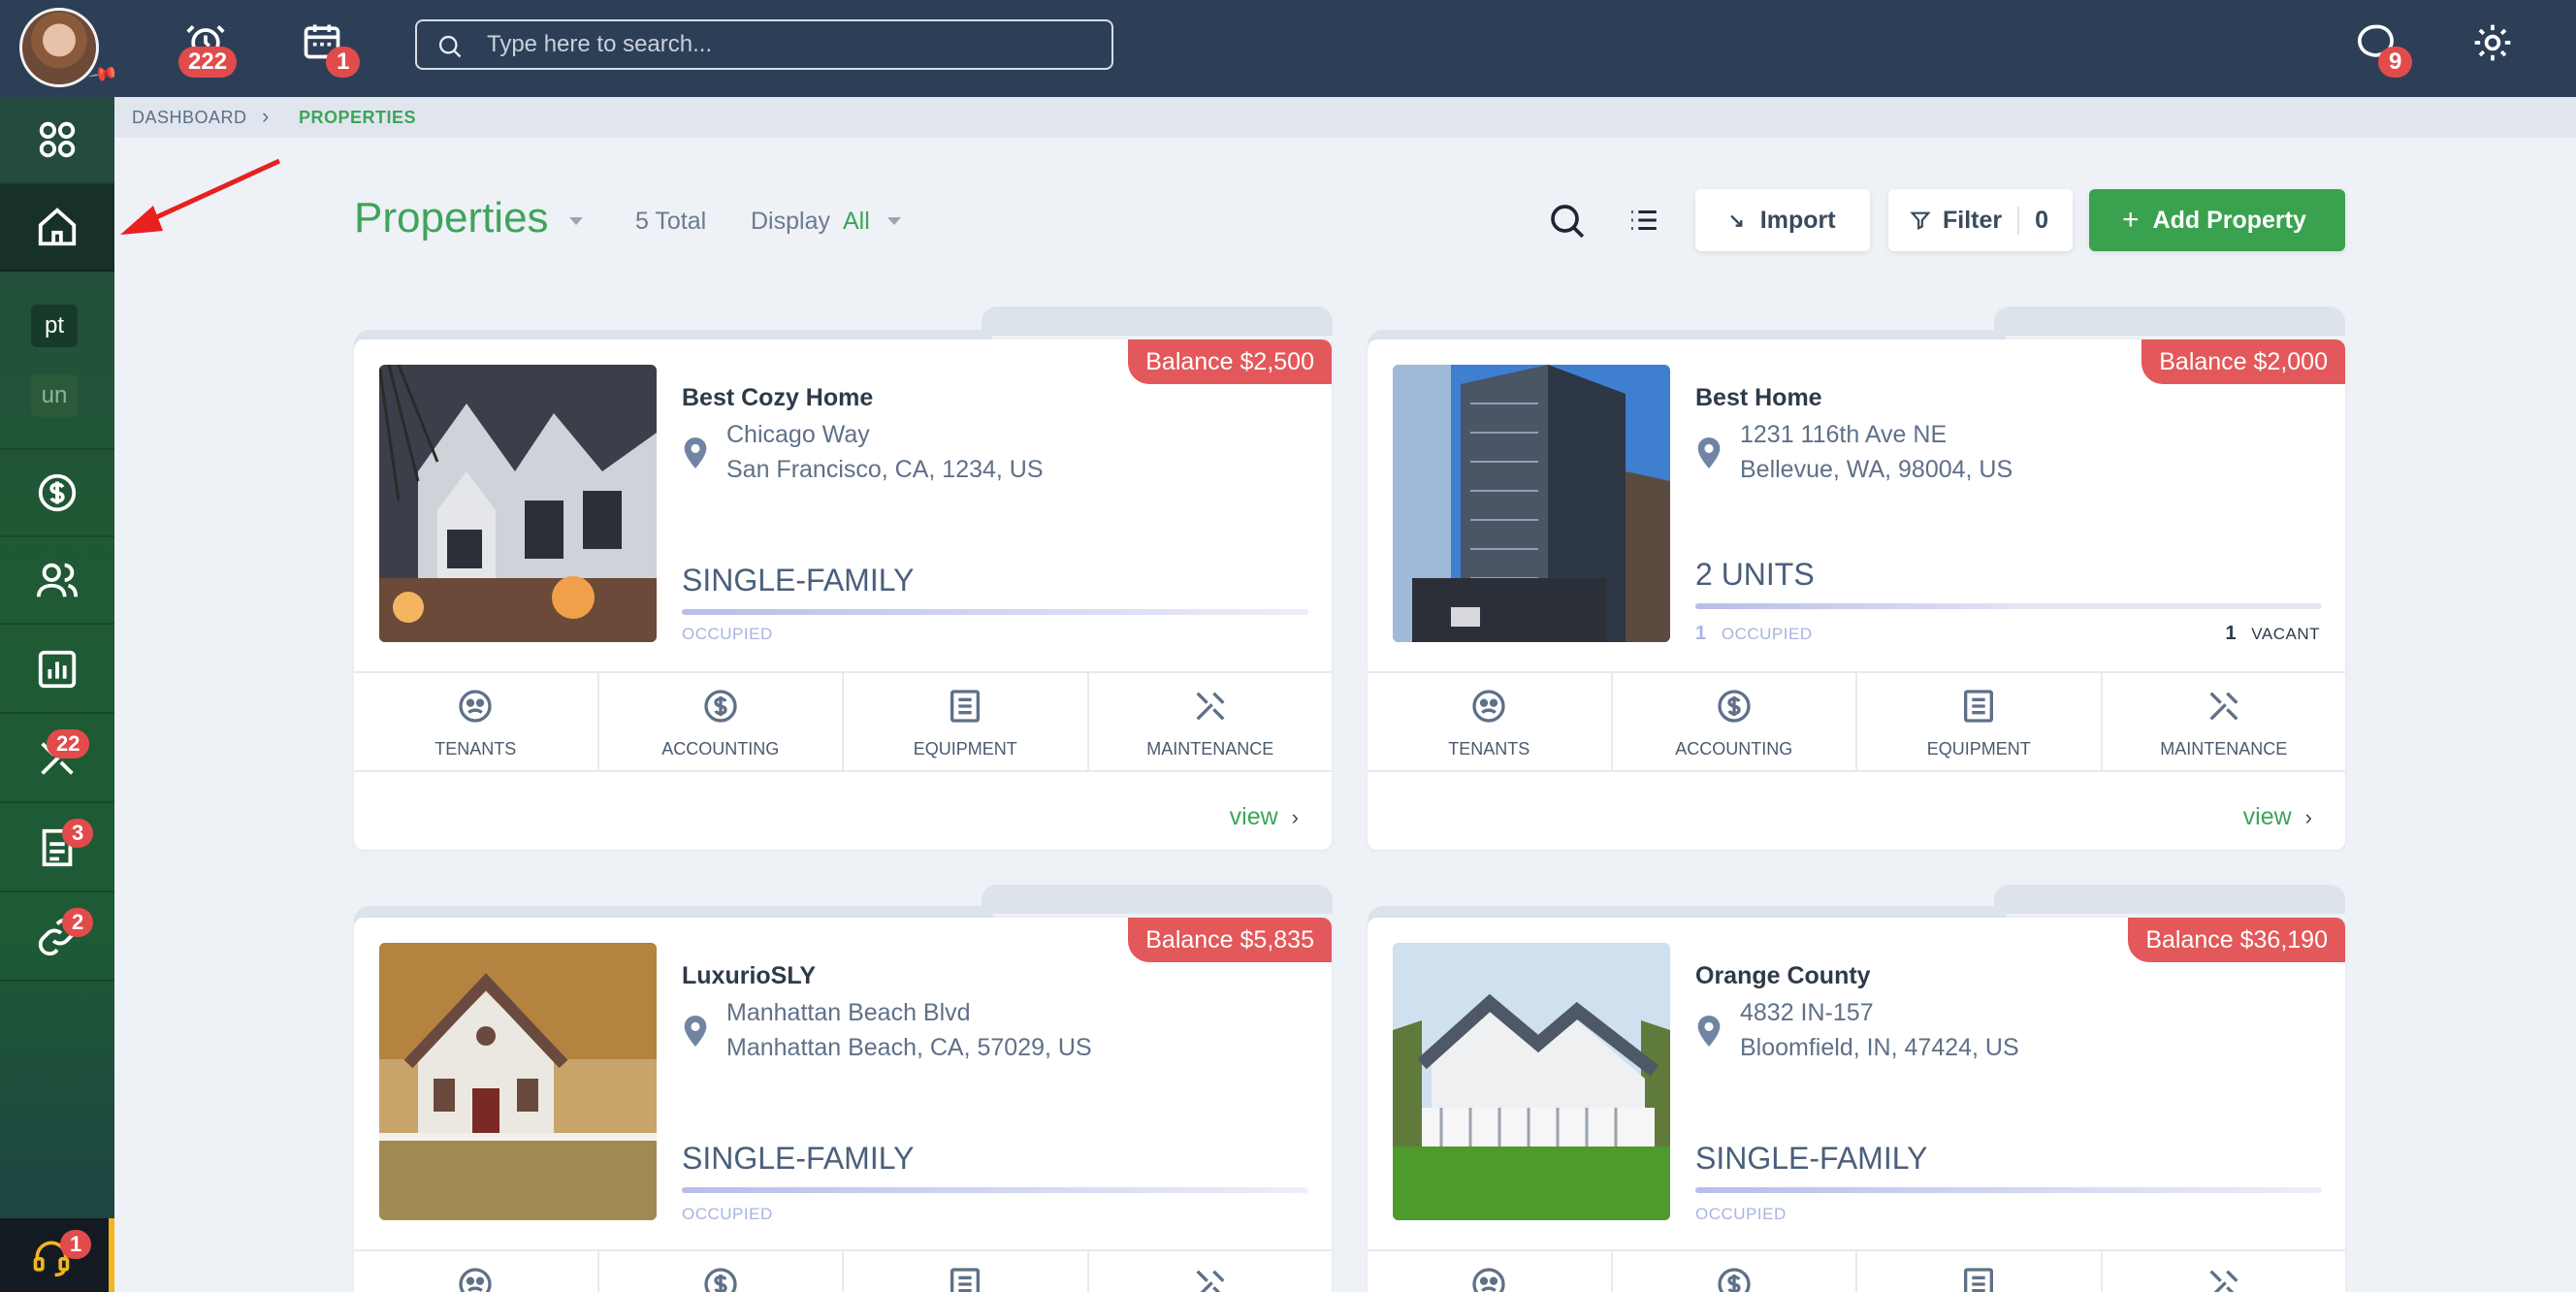  Describe the element at coordinates (777, 398) in the screenshot. I see `property-name: Best Cozy Home` at that location.